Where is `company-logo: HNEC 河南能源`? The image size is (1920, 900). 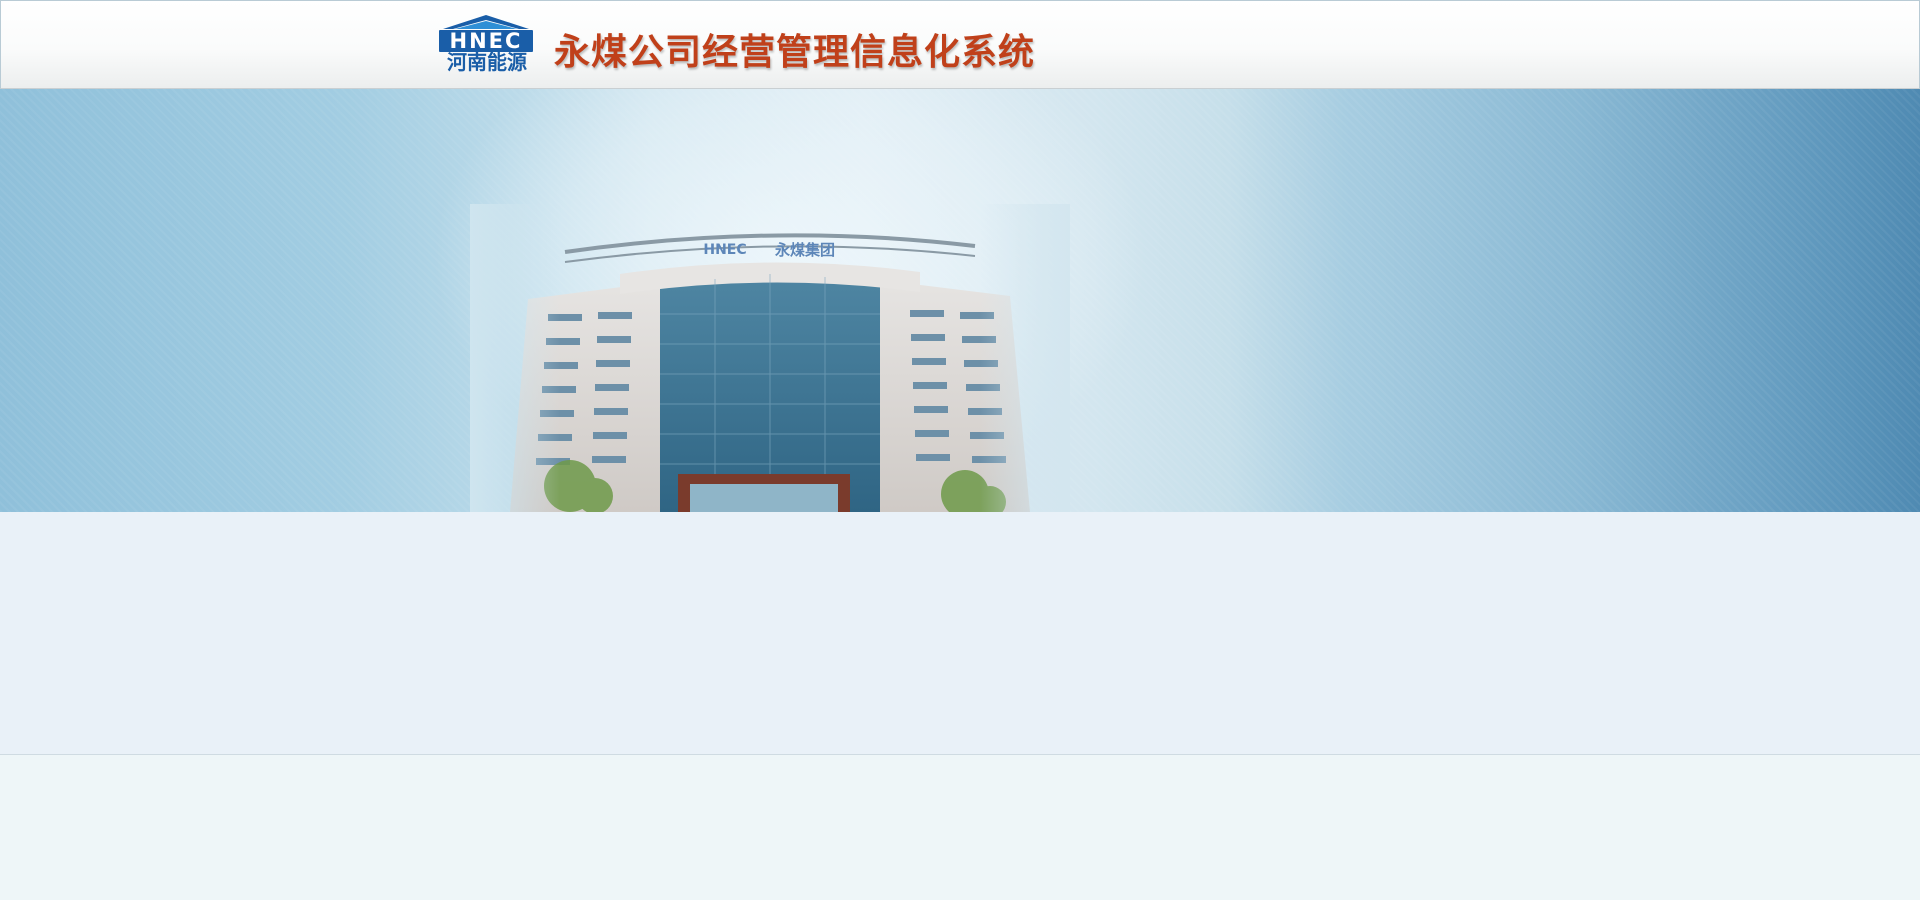
company-logo: HNEC 河南能源 is located at coordinates (486, 44).